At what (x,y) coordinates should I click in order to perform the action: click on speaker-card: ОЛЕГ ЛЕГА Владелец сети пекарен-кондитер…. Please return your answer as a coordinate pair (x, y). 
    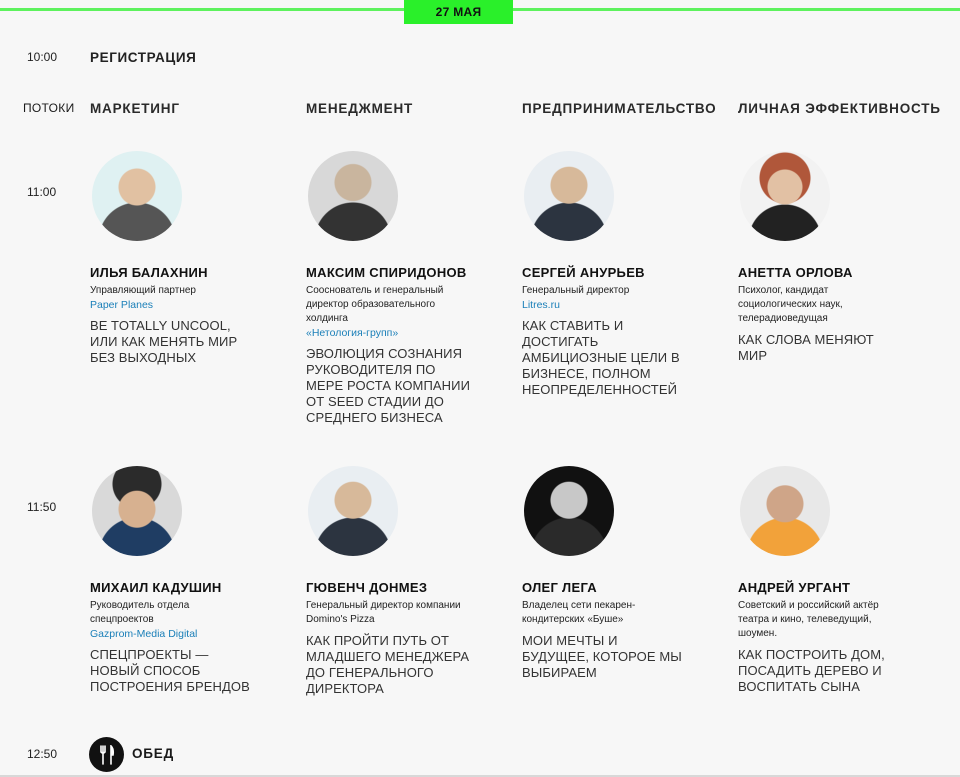
    Looking at the image, I should click on (612, 573).